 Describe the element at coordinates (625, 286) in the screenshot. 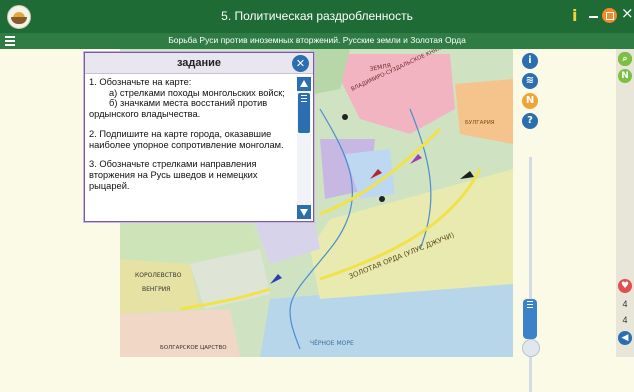

I see `bookmark-icon: ♥` at that location.